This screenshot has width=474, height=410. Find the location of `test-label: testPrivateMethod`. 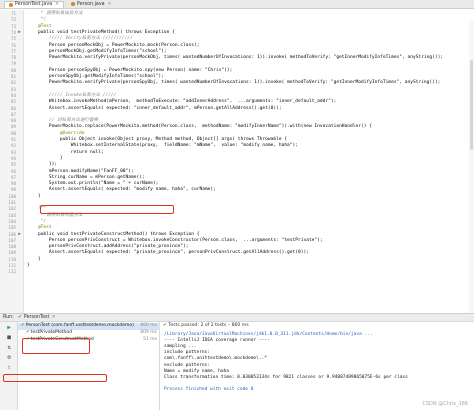

test-label: testPrivateMethod is located at coordinates (51, 332).